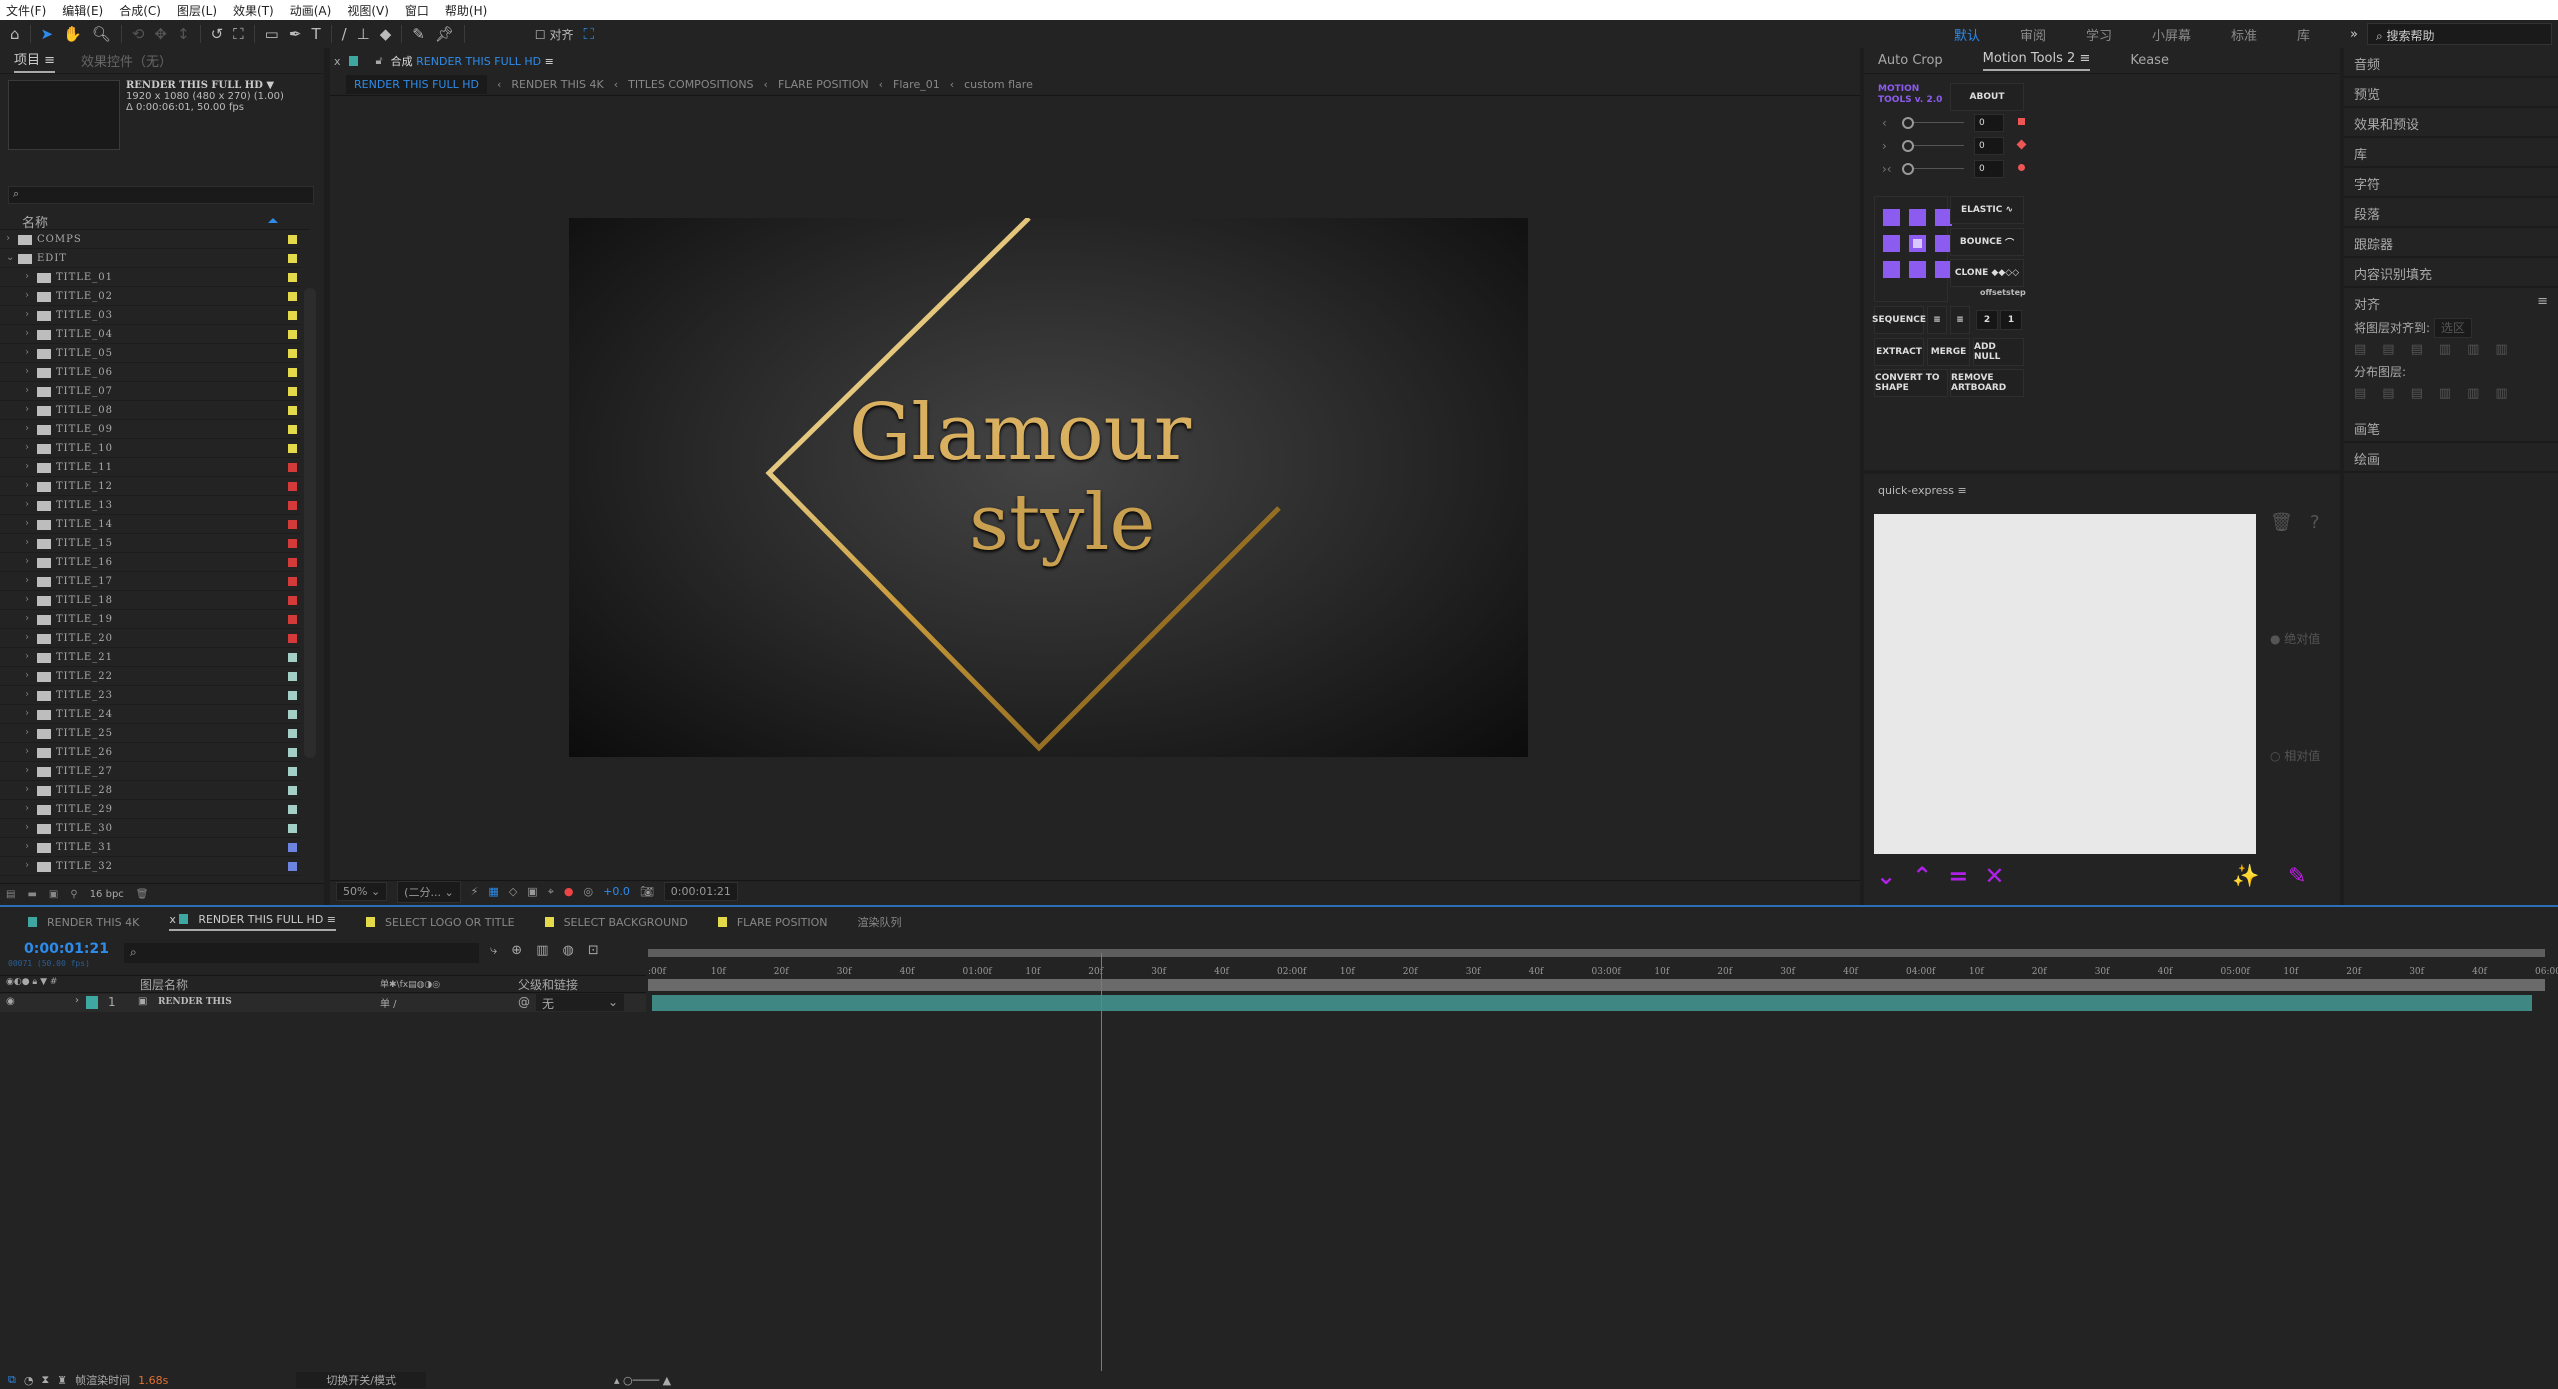 Image resolution: width=2558 pixels, height=1389 pixels. Describe the element at coordinates (2451, 273) in the screenshot. I see `panel-item: 内容识别填充` at that location.